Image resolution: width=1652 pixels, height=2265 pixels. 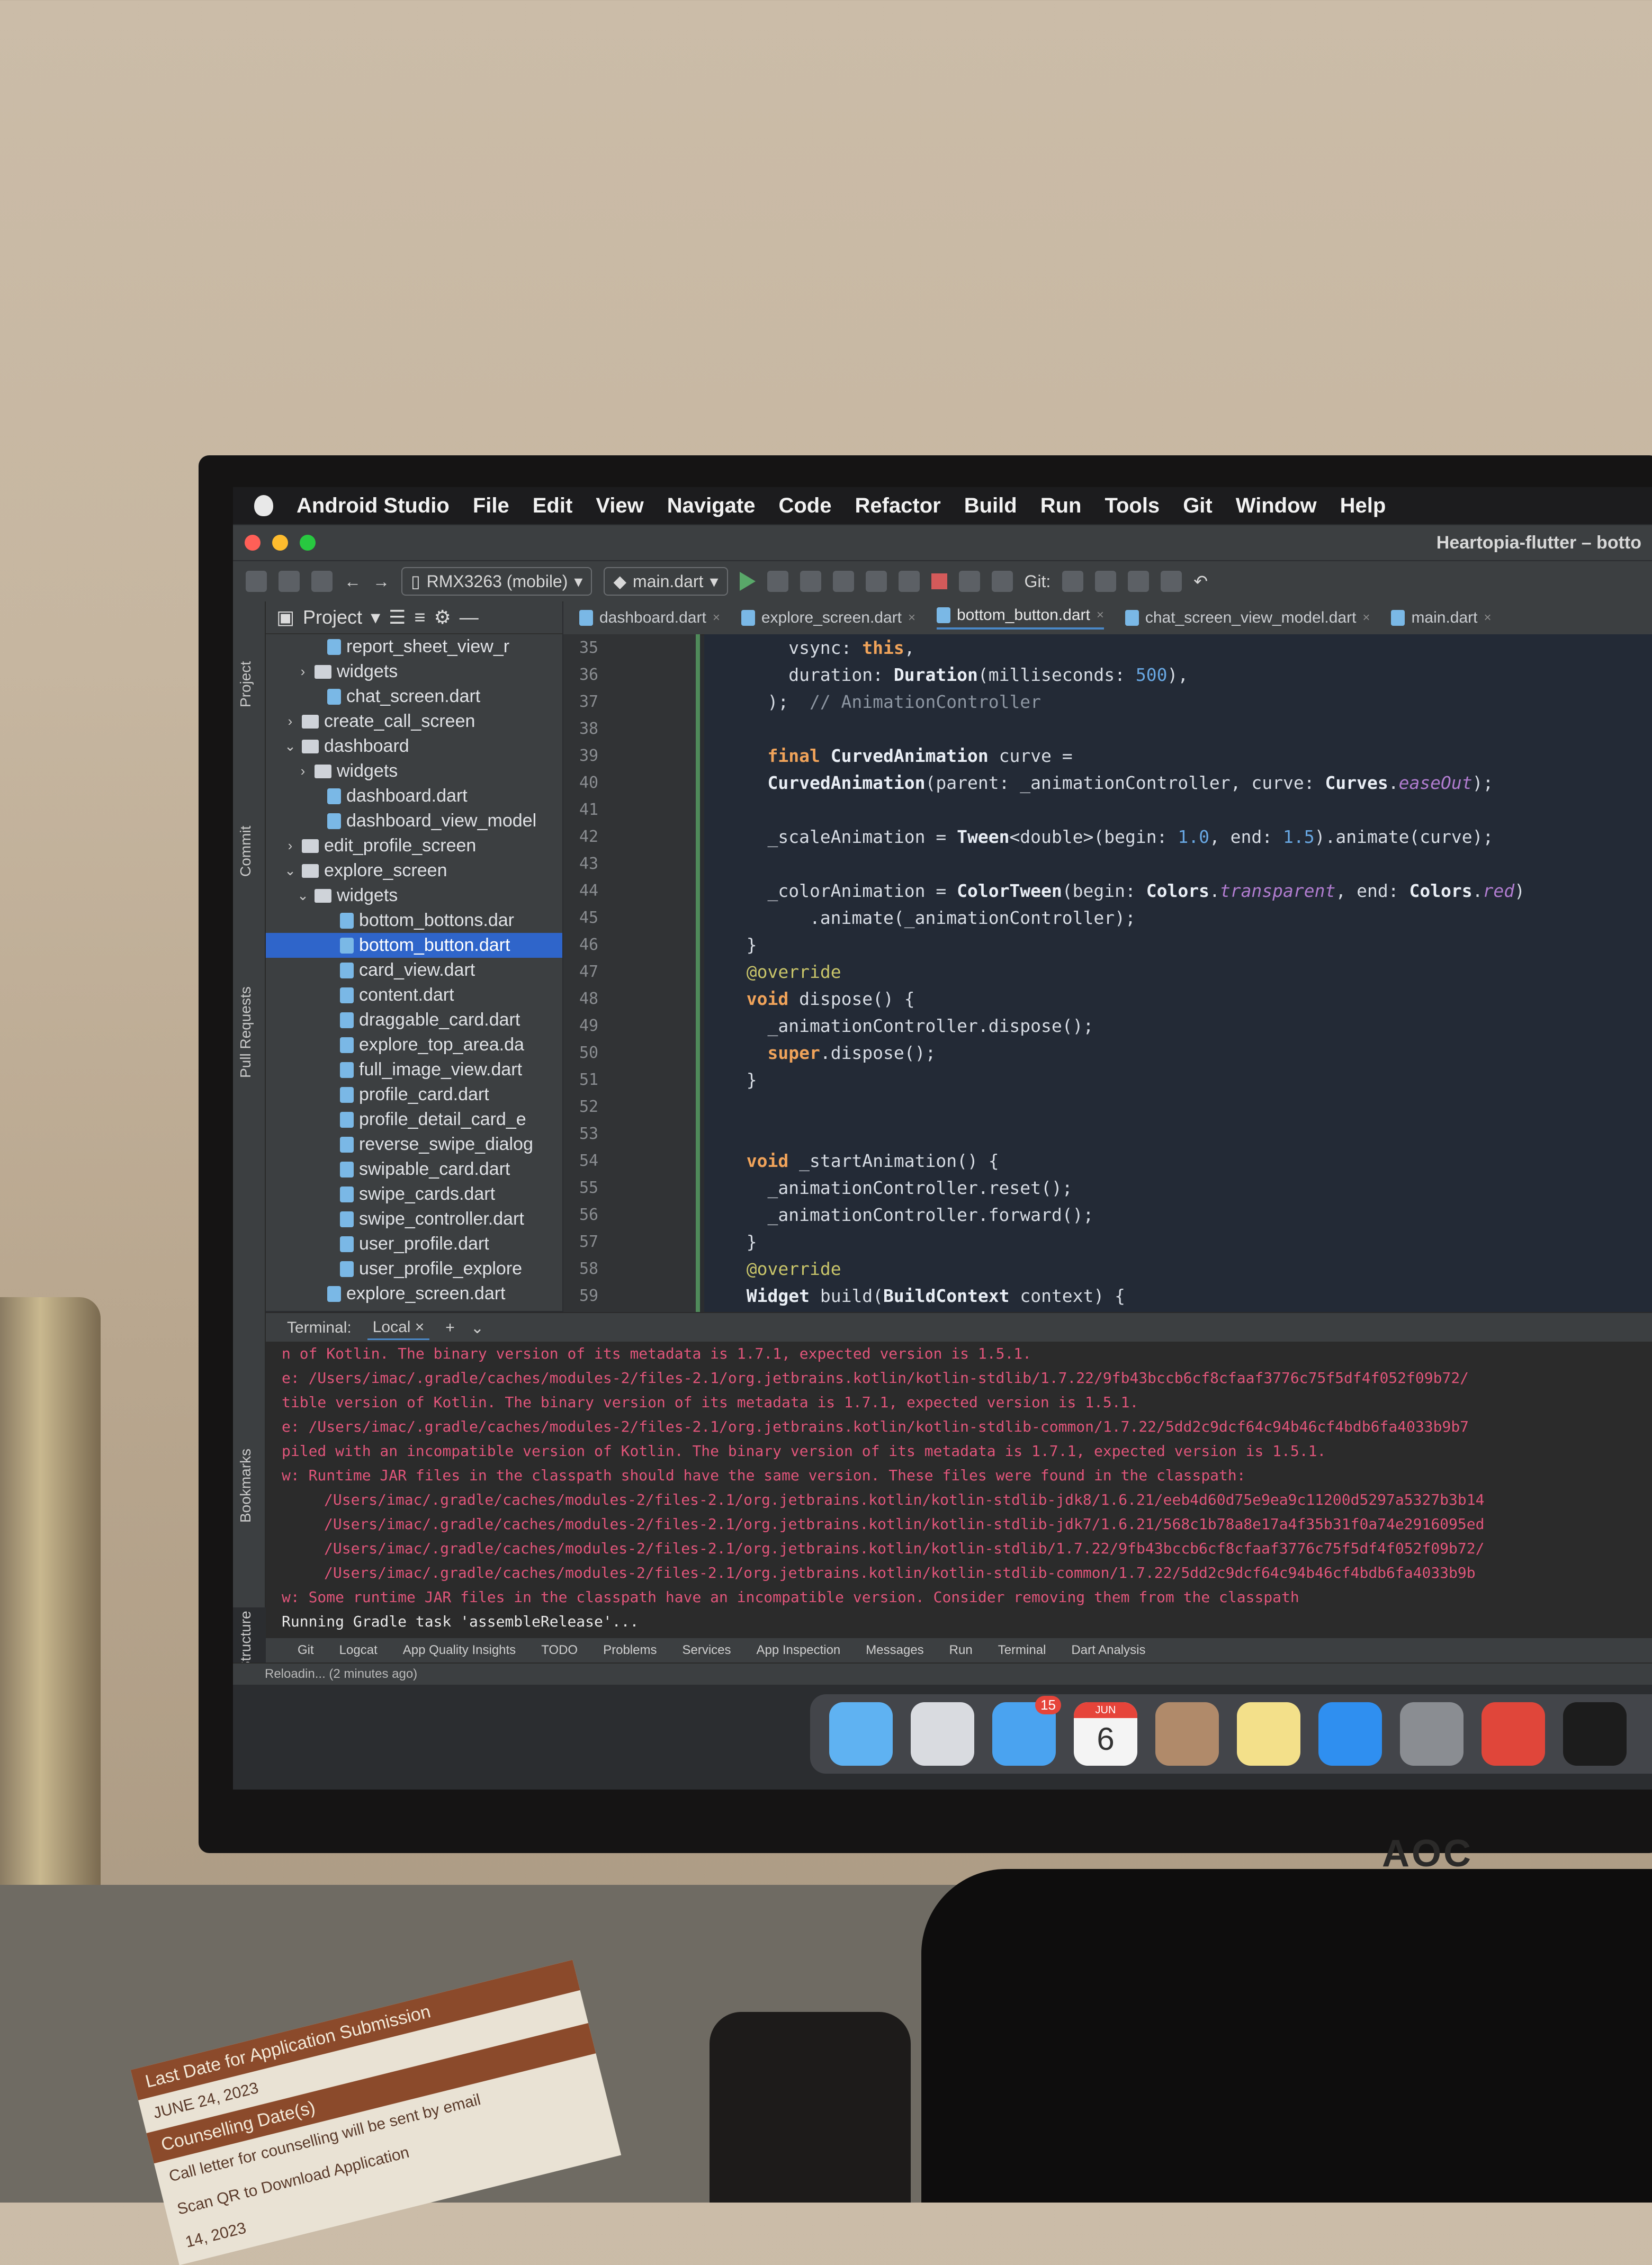 I want to click on close-window-button, so click(x=253, y=543).